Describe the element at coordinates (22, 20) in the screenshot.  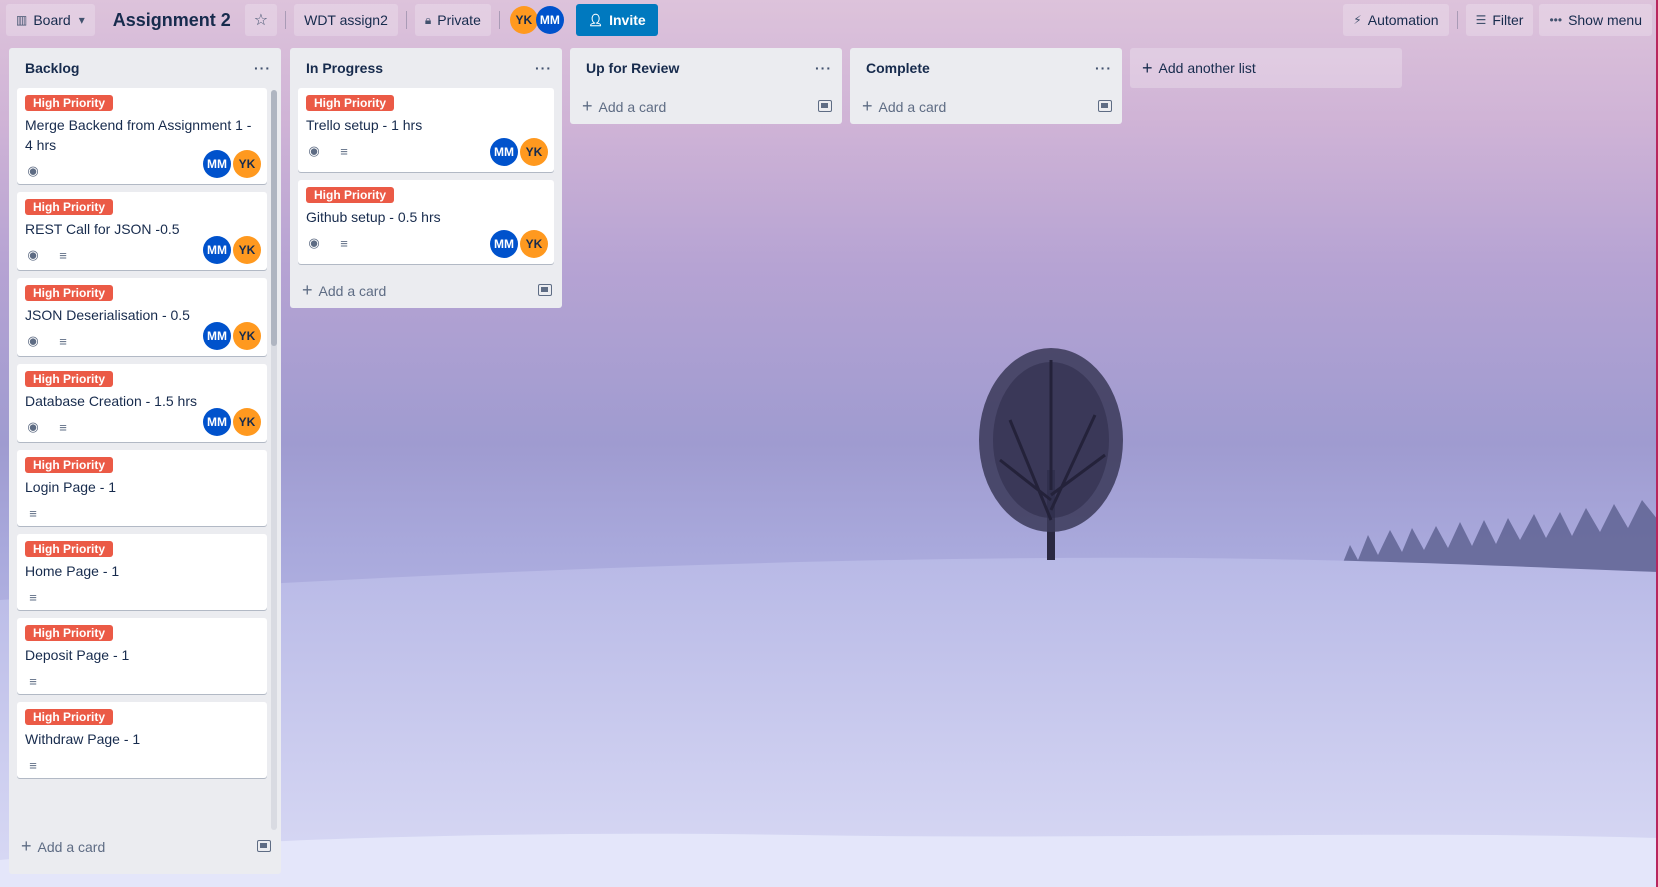
I see `board-icon: ▥` at that location.